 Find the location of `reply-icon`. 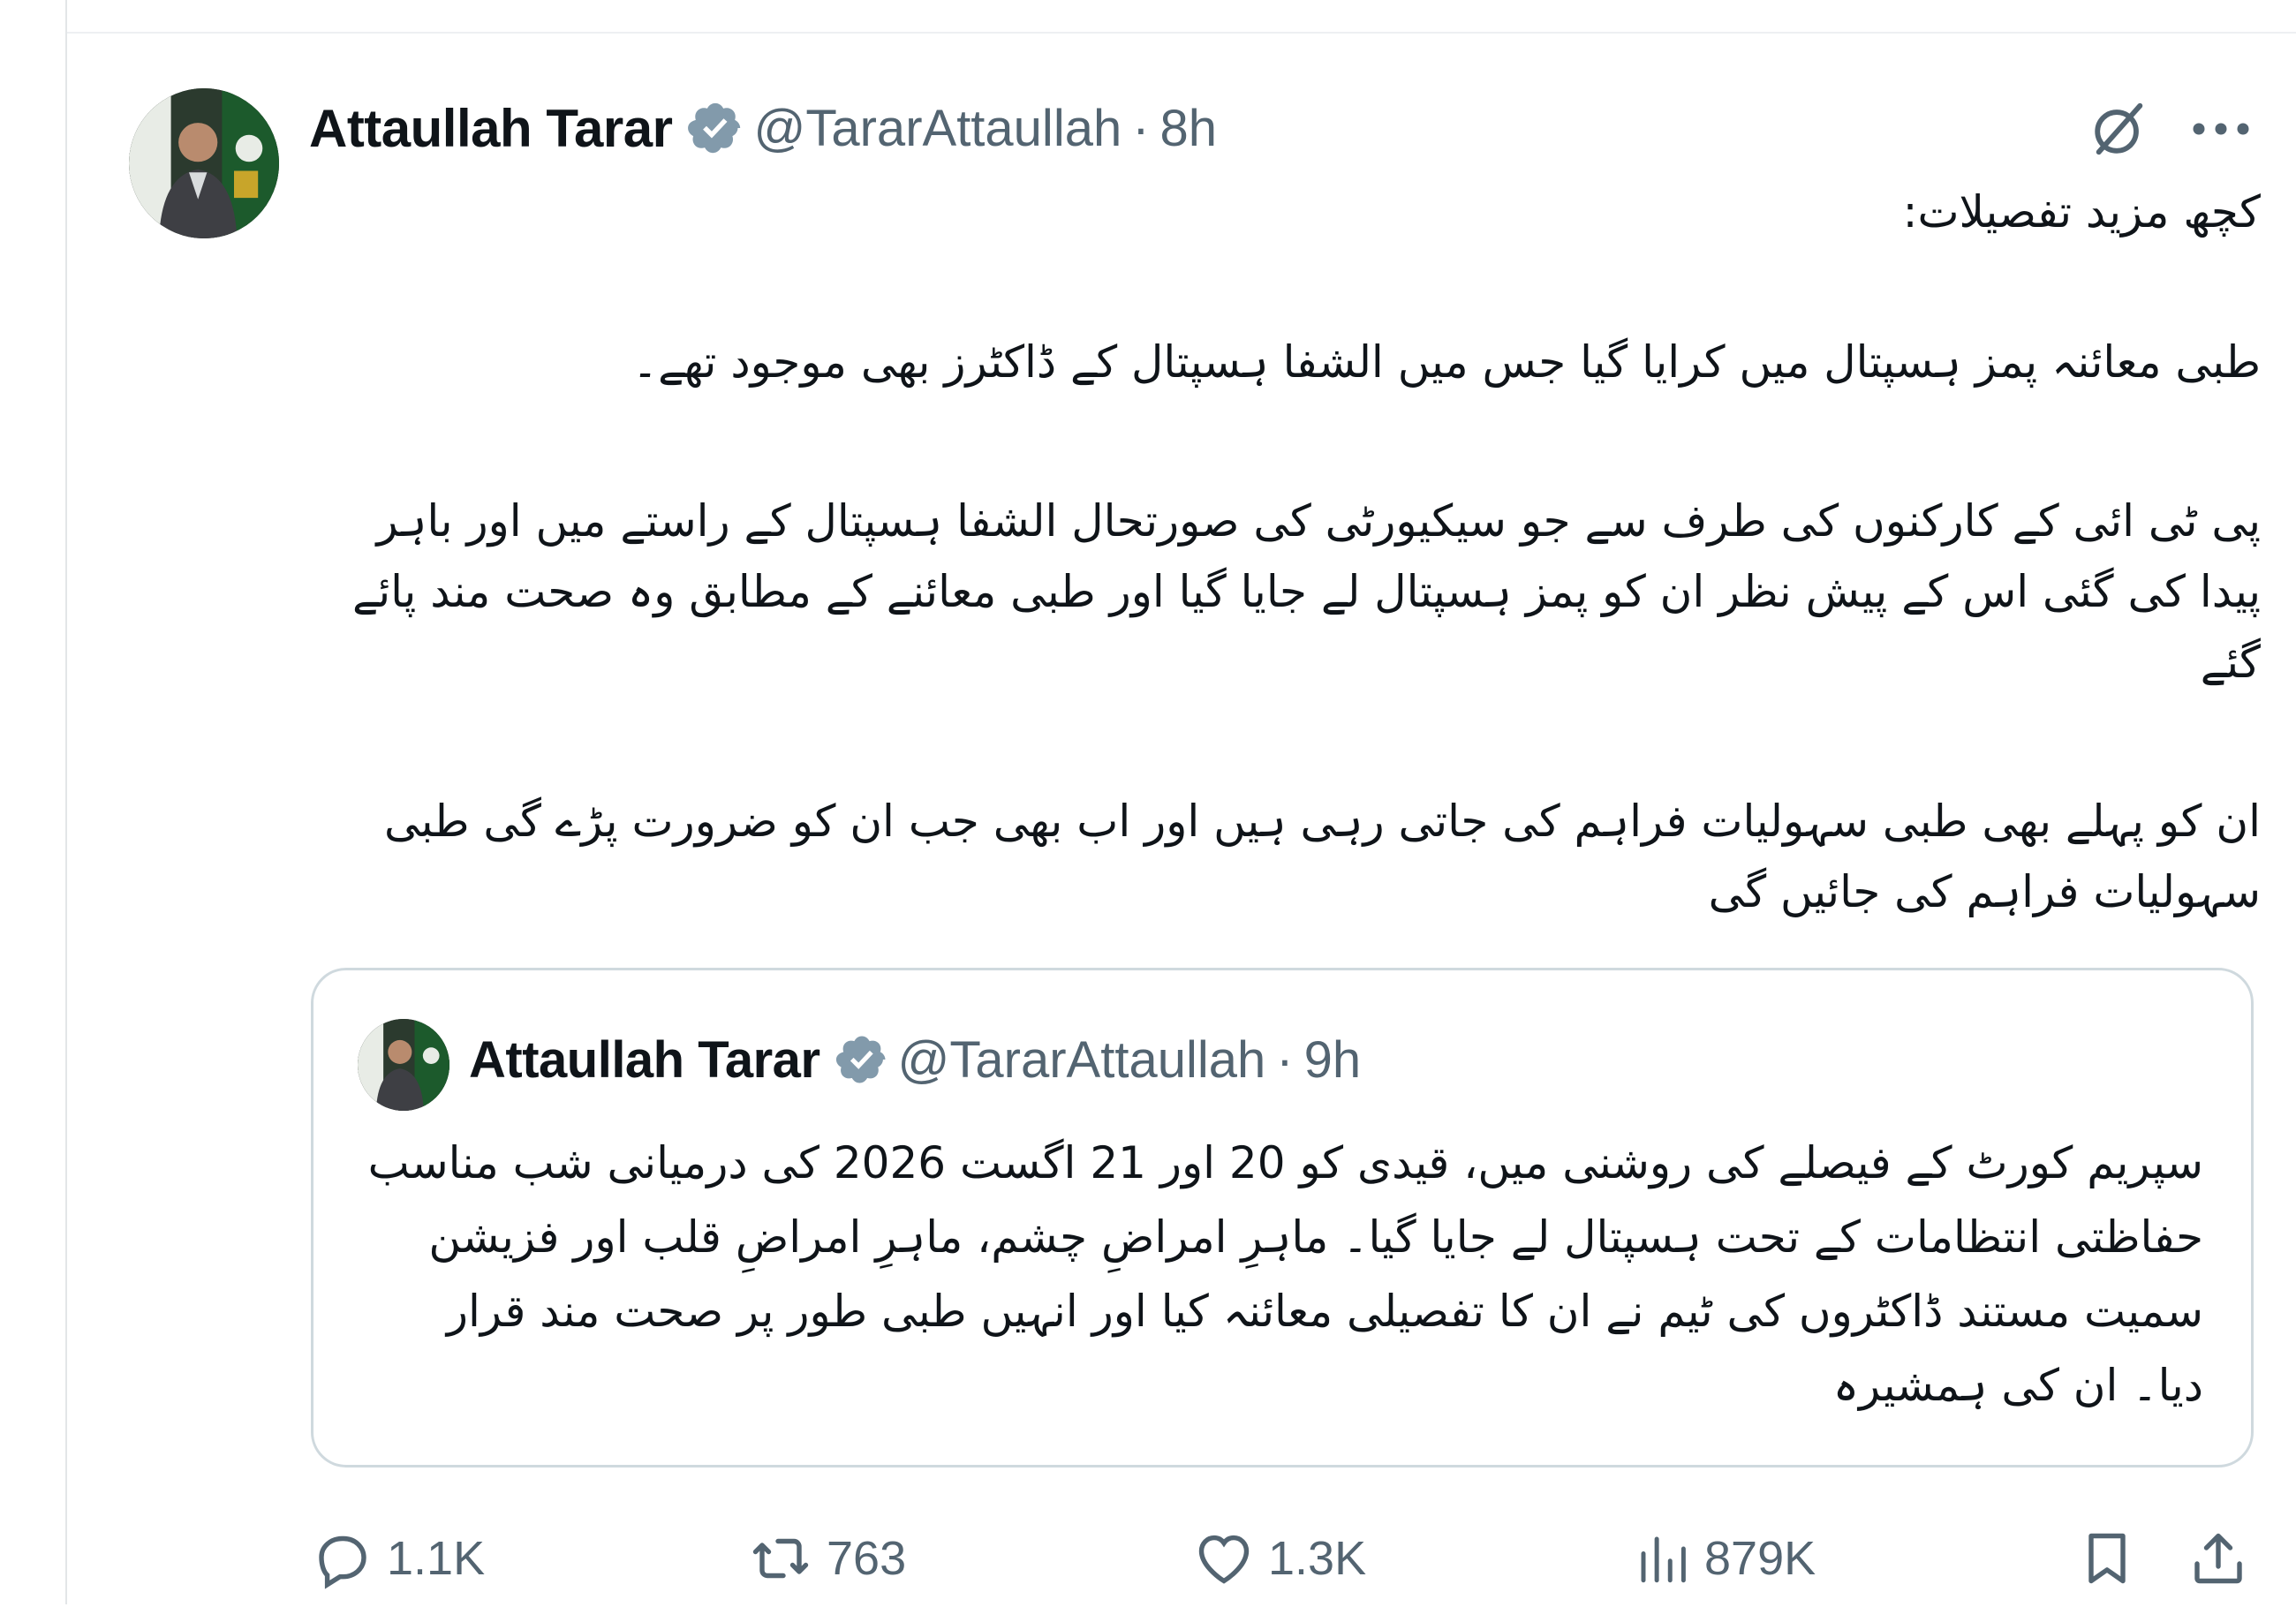

reply-icon is located at coordinates (342, 1562).